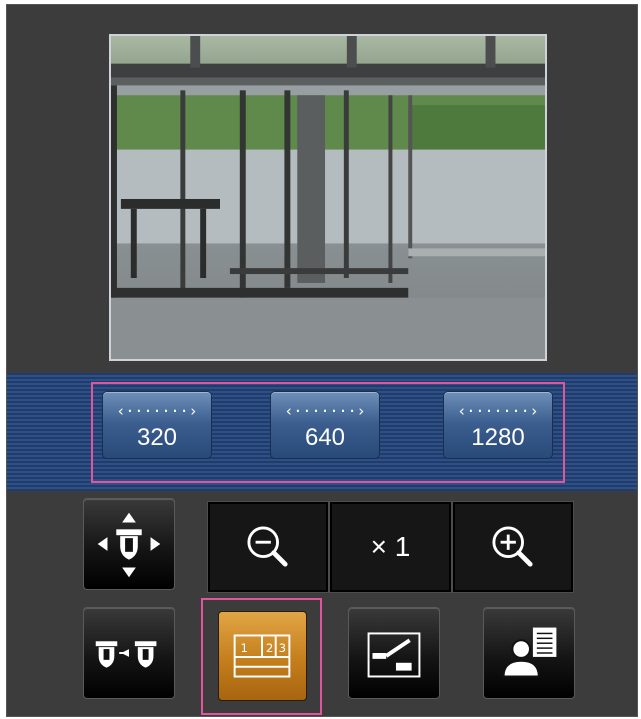  I want to click on resolution-label: 1280, so click(498, 437).